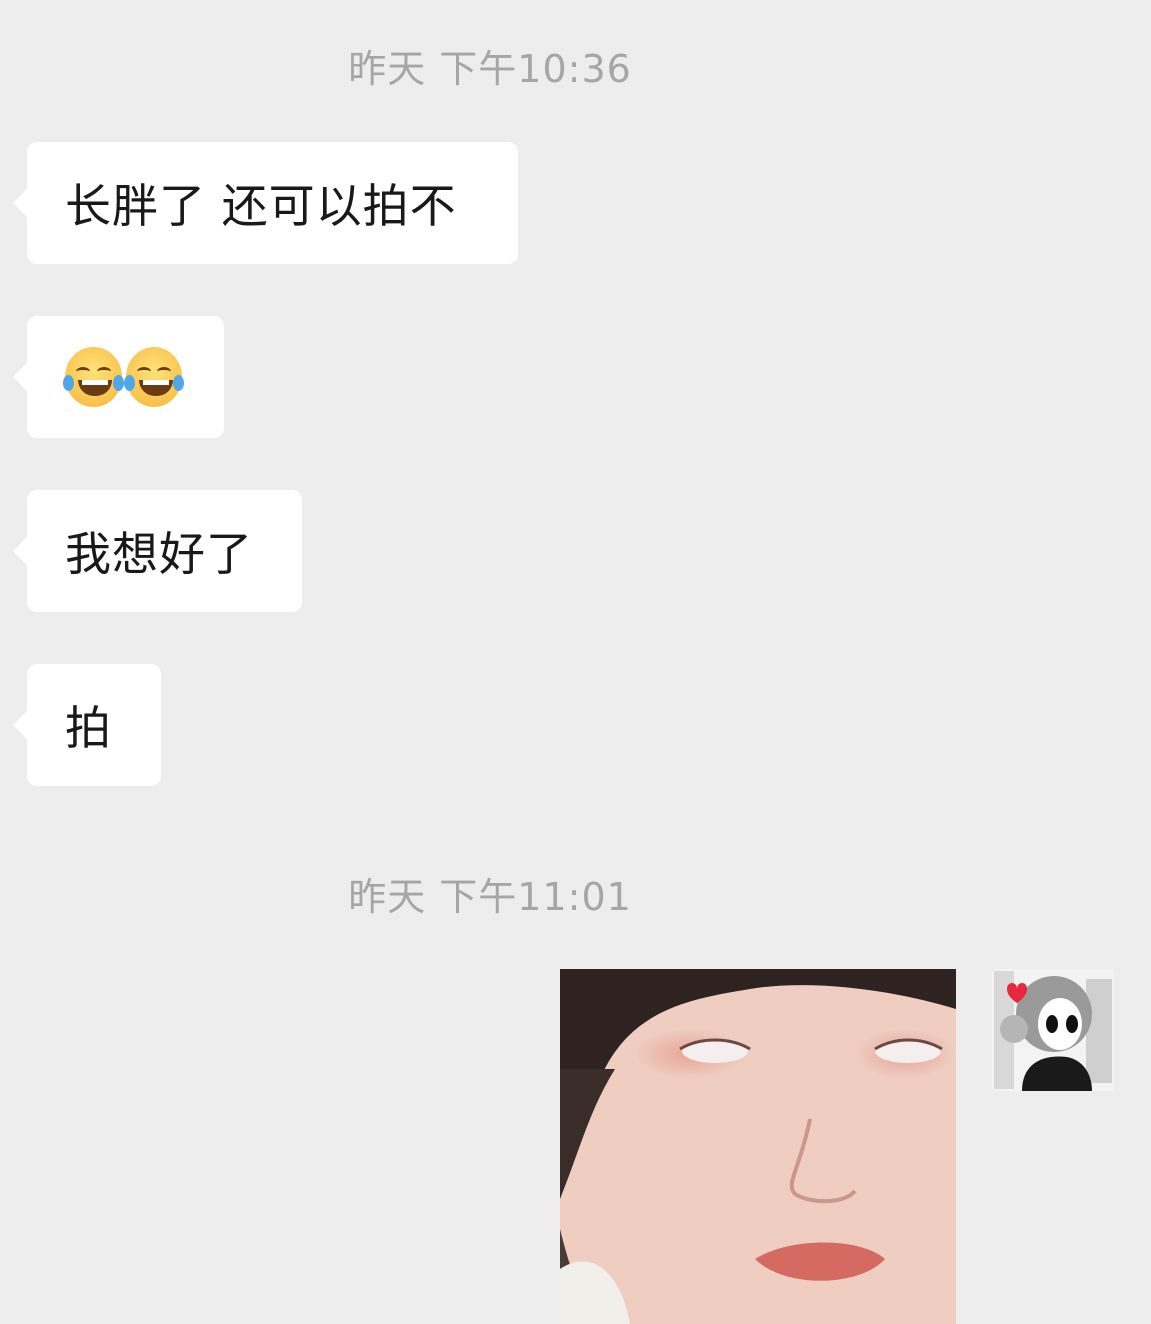 This screenshot has height=1324, width=1151. I want to click on cartoon-avatar-image, so click(1053, 1030).